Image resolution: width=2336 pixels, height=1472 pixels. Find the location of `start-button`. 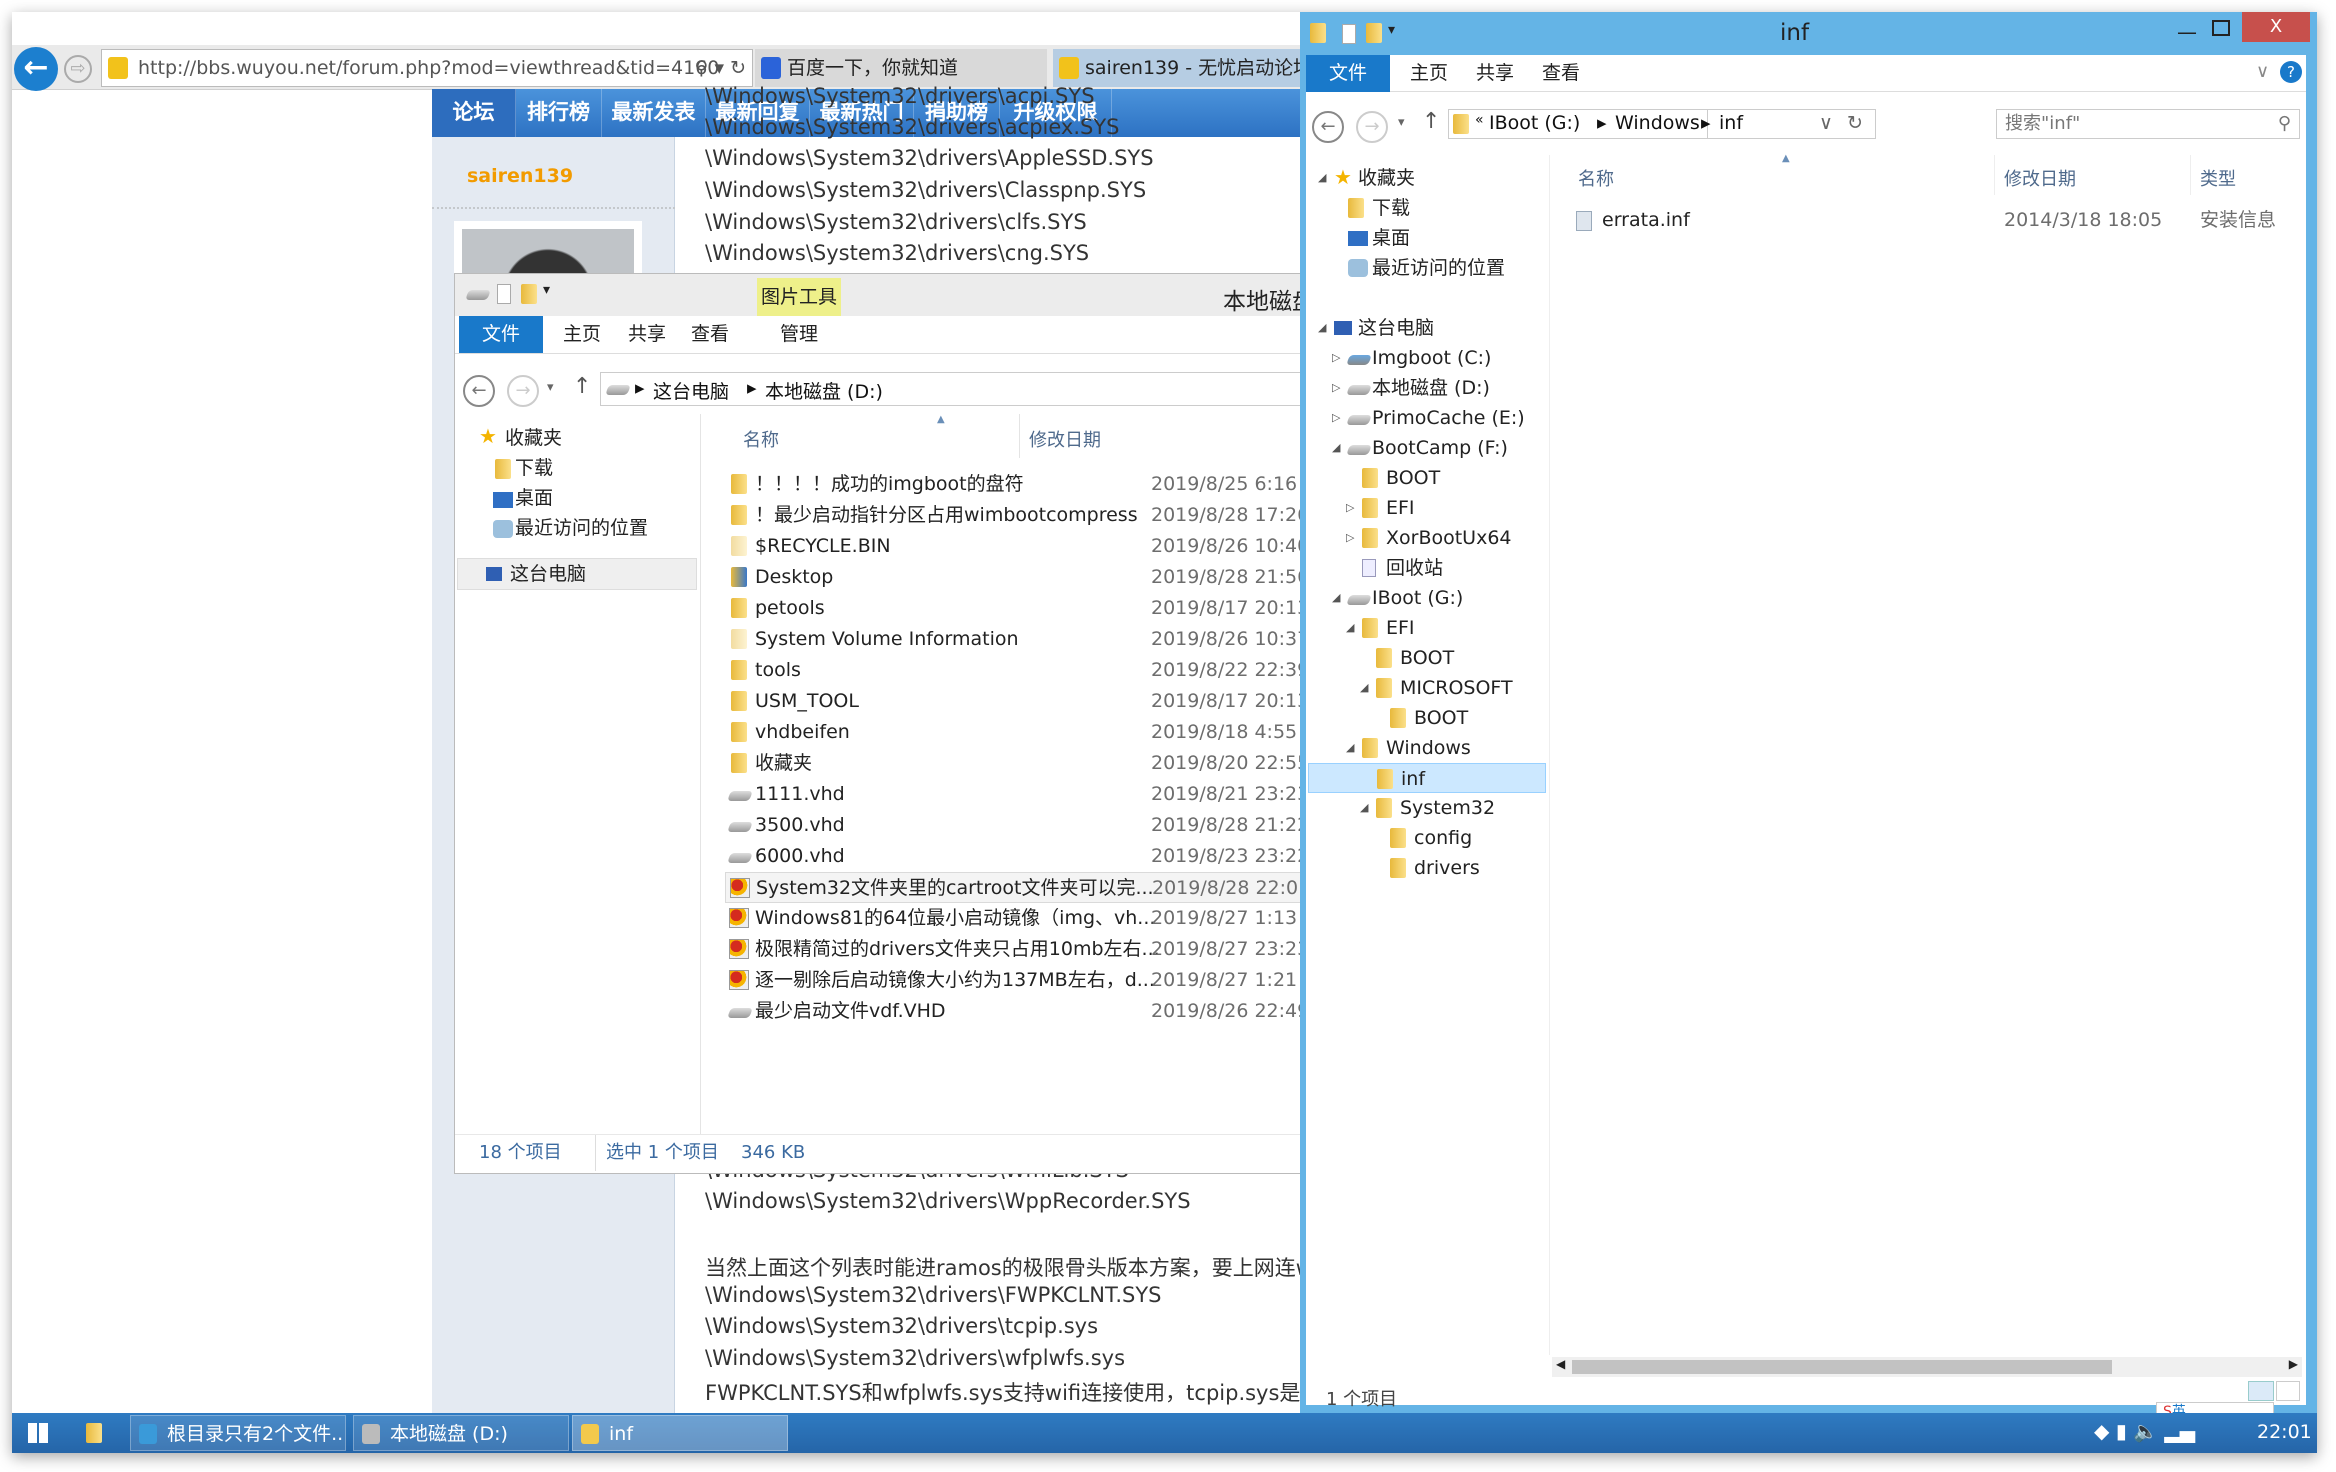

start-button is located at coordinates (38, 1433).